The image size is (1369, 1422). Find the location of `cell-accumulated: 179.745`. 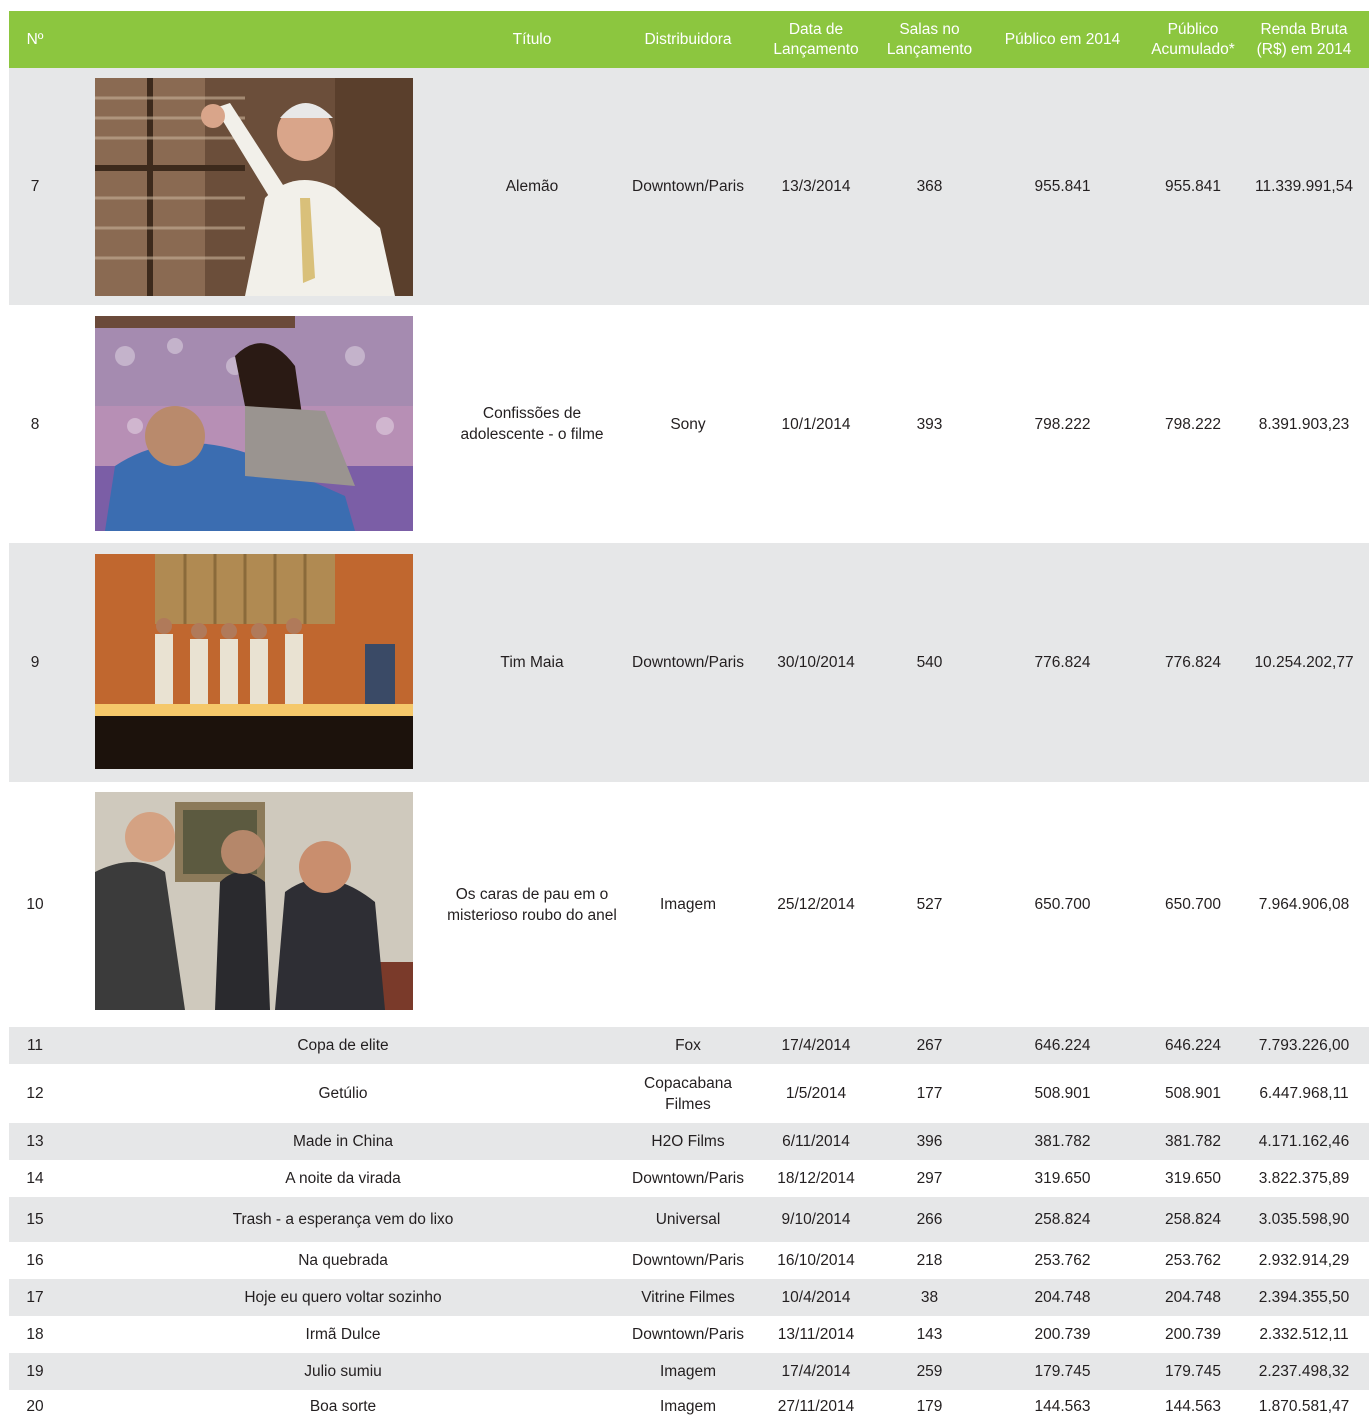

cell-accumulated: 179.745 is located at coordinates (1193, 1371).